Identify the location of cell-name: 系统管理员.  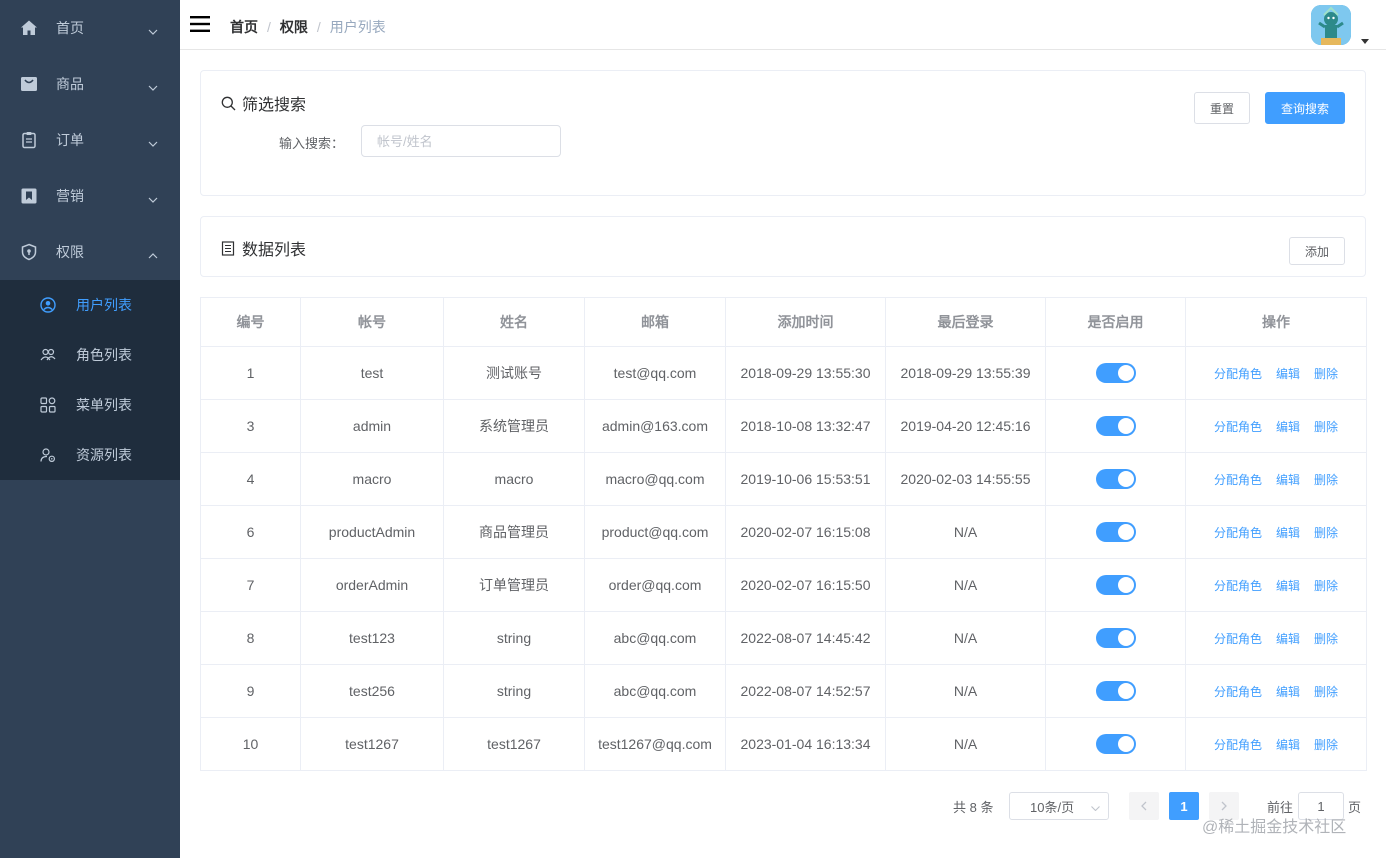
(514, 426).